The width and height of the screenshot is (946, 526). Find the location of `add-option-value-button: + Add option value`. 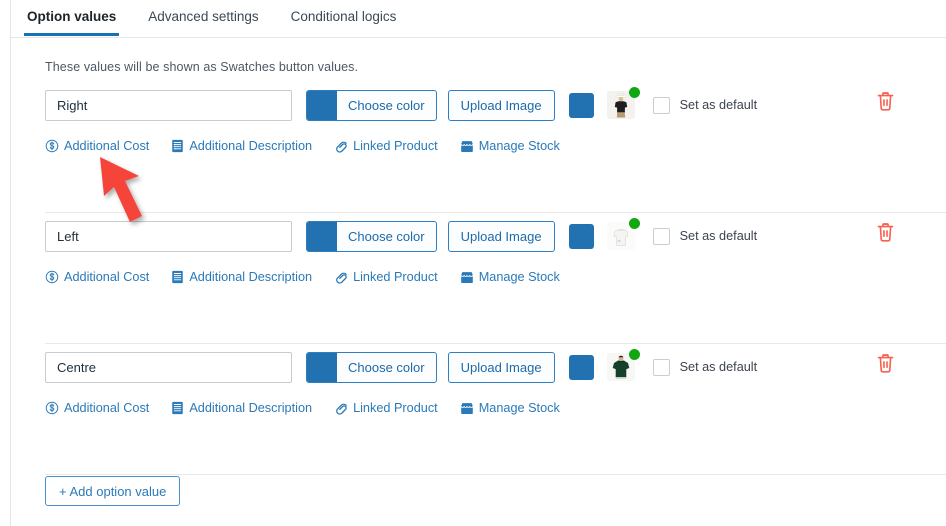

add-option-value-button: + Add option value is located at coordinates (113, 491).